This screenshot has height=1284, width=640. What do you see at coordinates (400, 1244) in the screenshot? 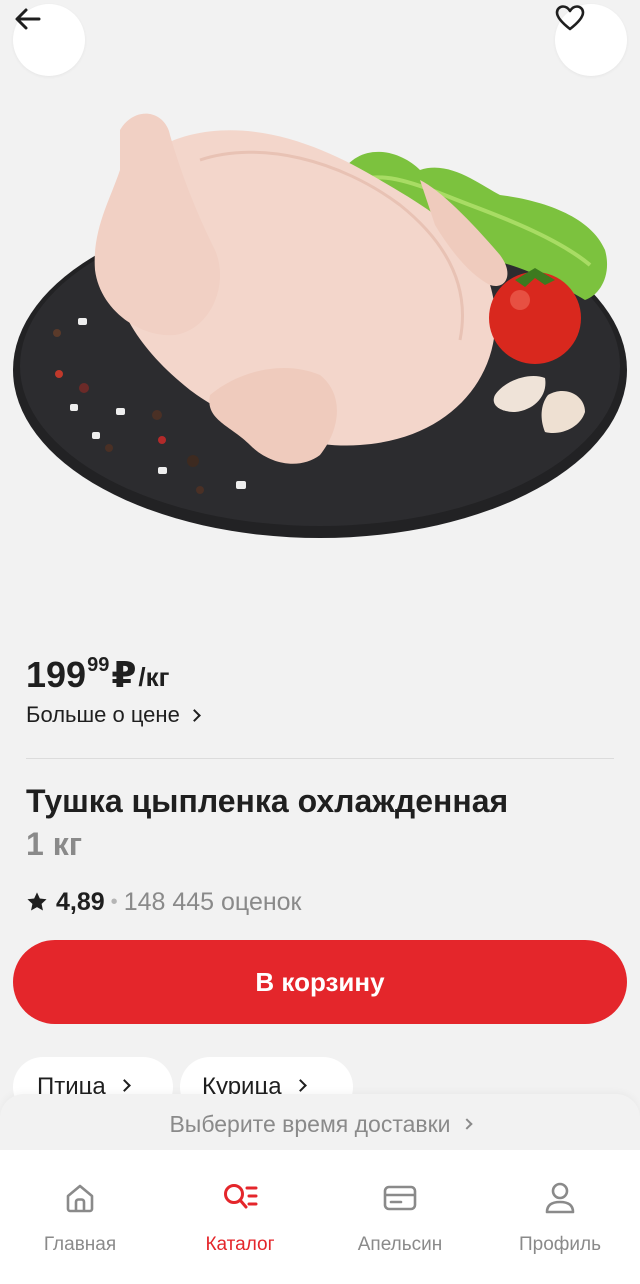
I see `nav-label: Апельсин` at bounding box center [400, 1244].